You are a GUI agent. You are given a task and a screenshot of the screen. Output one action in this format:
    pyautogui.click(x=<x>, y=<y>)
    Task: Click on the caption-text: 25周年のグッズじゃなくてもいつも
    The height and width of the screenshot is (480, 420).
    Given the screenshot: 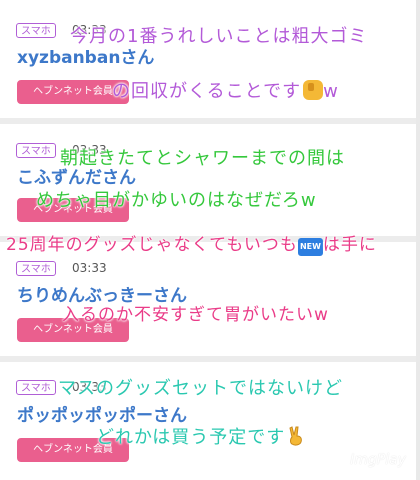 What is the action you would take?
    pyautogui.click(x=152, y=245)
    